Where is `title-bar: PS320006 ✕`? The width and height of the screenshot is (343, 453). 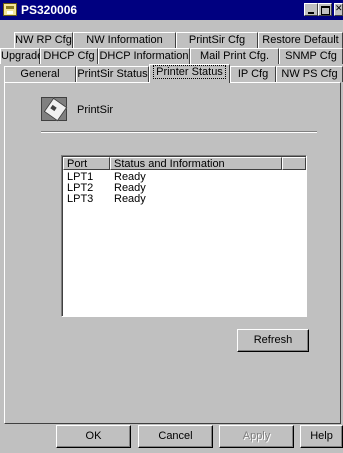 title-bar: PS320006 ✕ is located at coordinates (171, 10).